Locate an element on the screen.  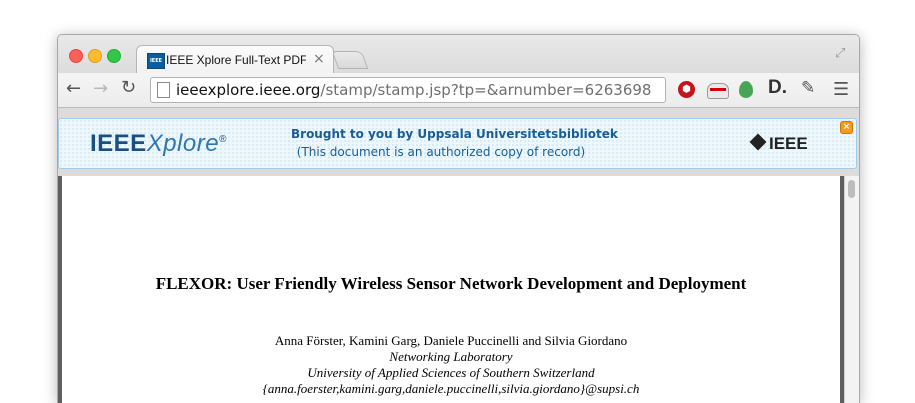
back-arrow-icon: ← is located at coordinates (73, 88).